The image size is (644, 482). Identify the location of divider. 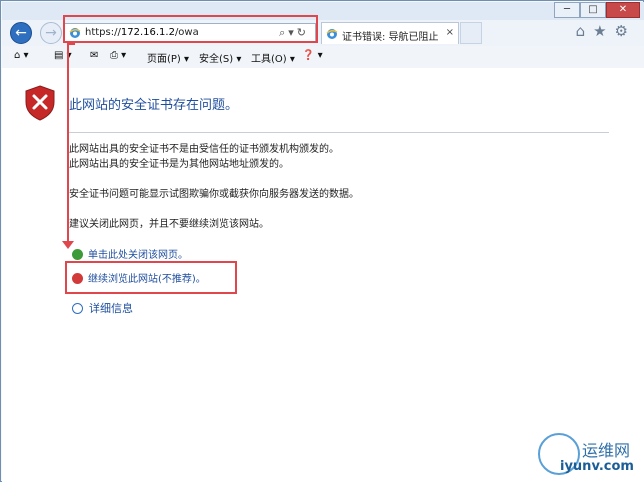
(339, 132).